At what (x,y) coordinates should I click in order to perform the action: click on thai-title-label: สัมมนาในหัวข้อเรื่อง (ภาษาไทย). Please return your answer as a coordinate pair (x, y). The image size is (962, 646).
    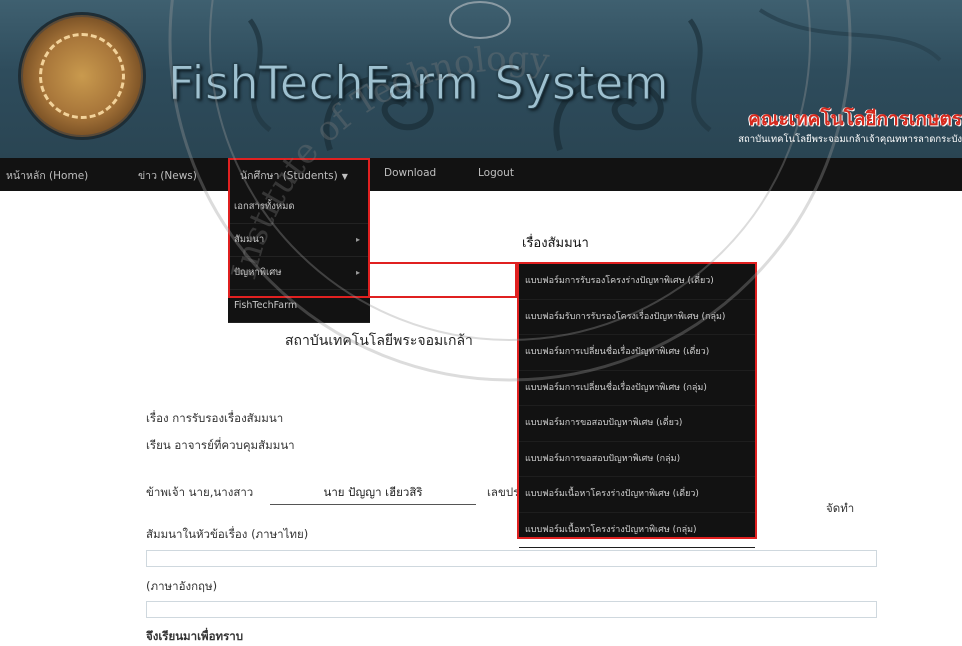
    Looking at the image, I should click on (227, 534).